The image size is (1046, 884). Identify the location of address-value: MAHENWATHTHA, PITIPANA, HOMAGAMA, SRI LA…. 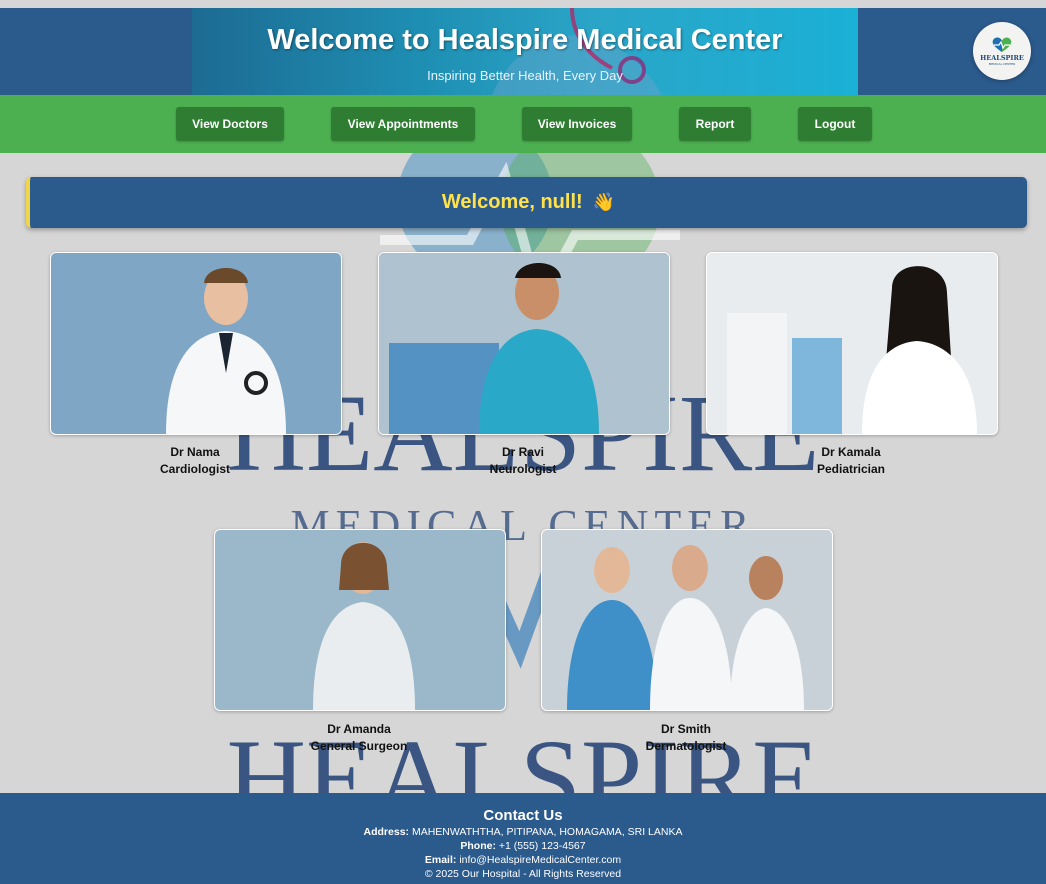
(547, 832).